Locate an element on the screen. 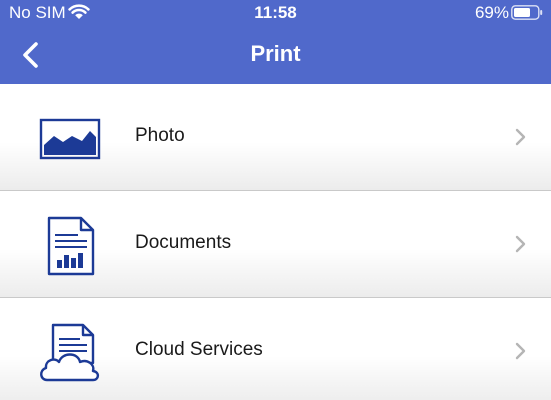 This screenshot has width=551, height=400. status-time: 11:58 is located at coordinates (275, 12).